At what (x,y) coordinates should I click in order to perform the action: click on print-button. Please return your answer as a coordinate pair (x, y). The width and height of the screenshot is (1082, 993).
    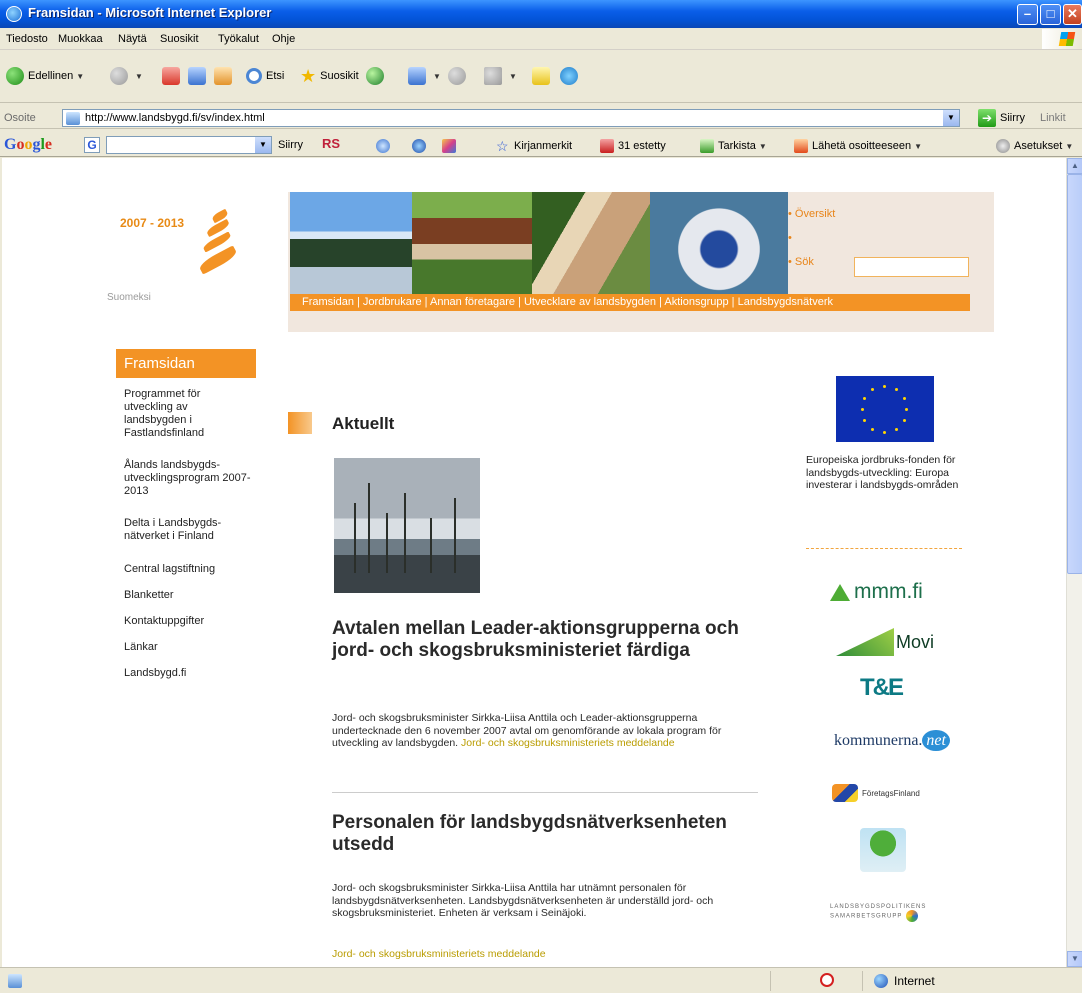
    Looking at the image, I should click on (459, 76).